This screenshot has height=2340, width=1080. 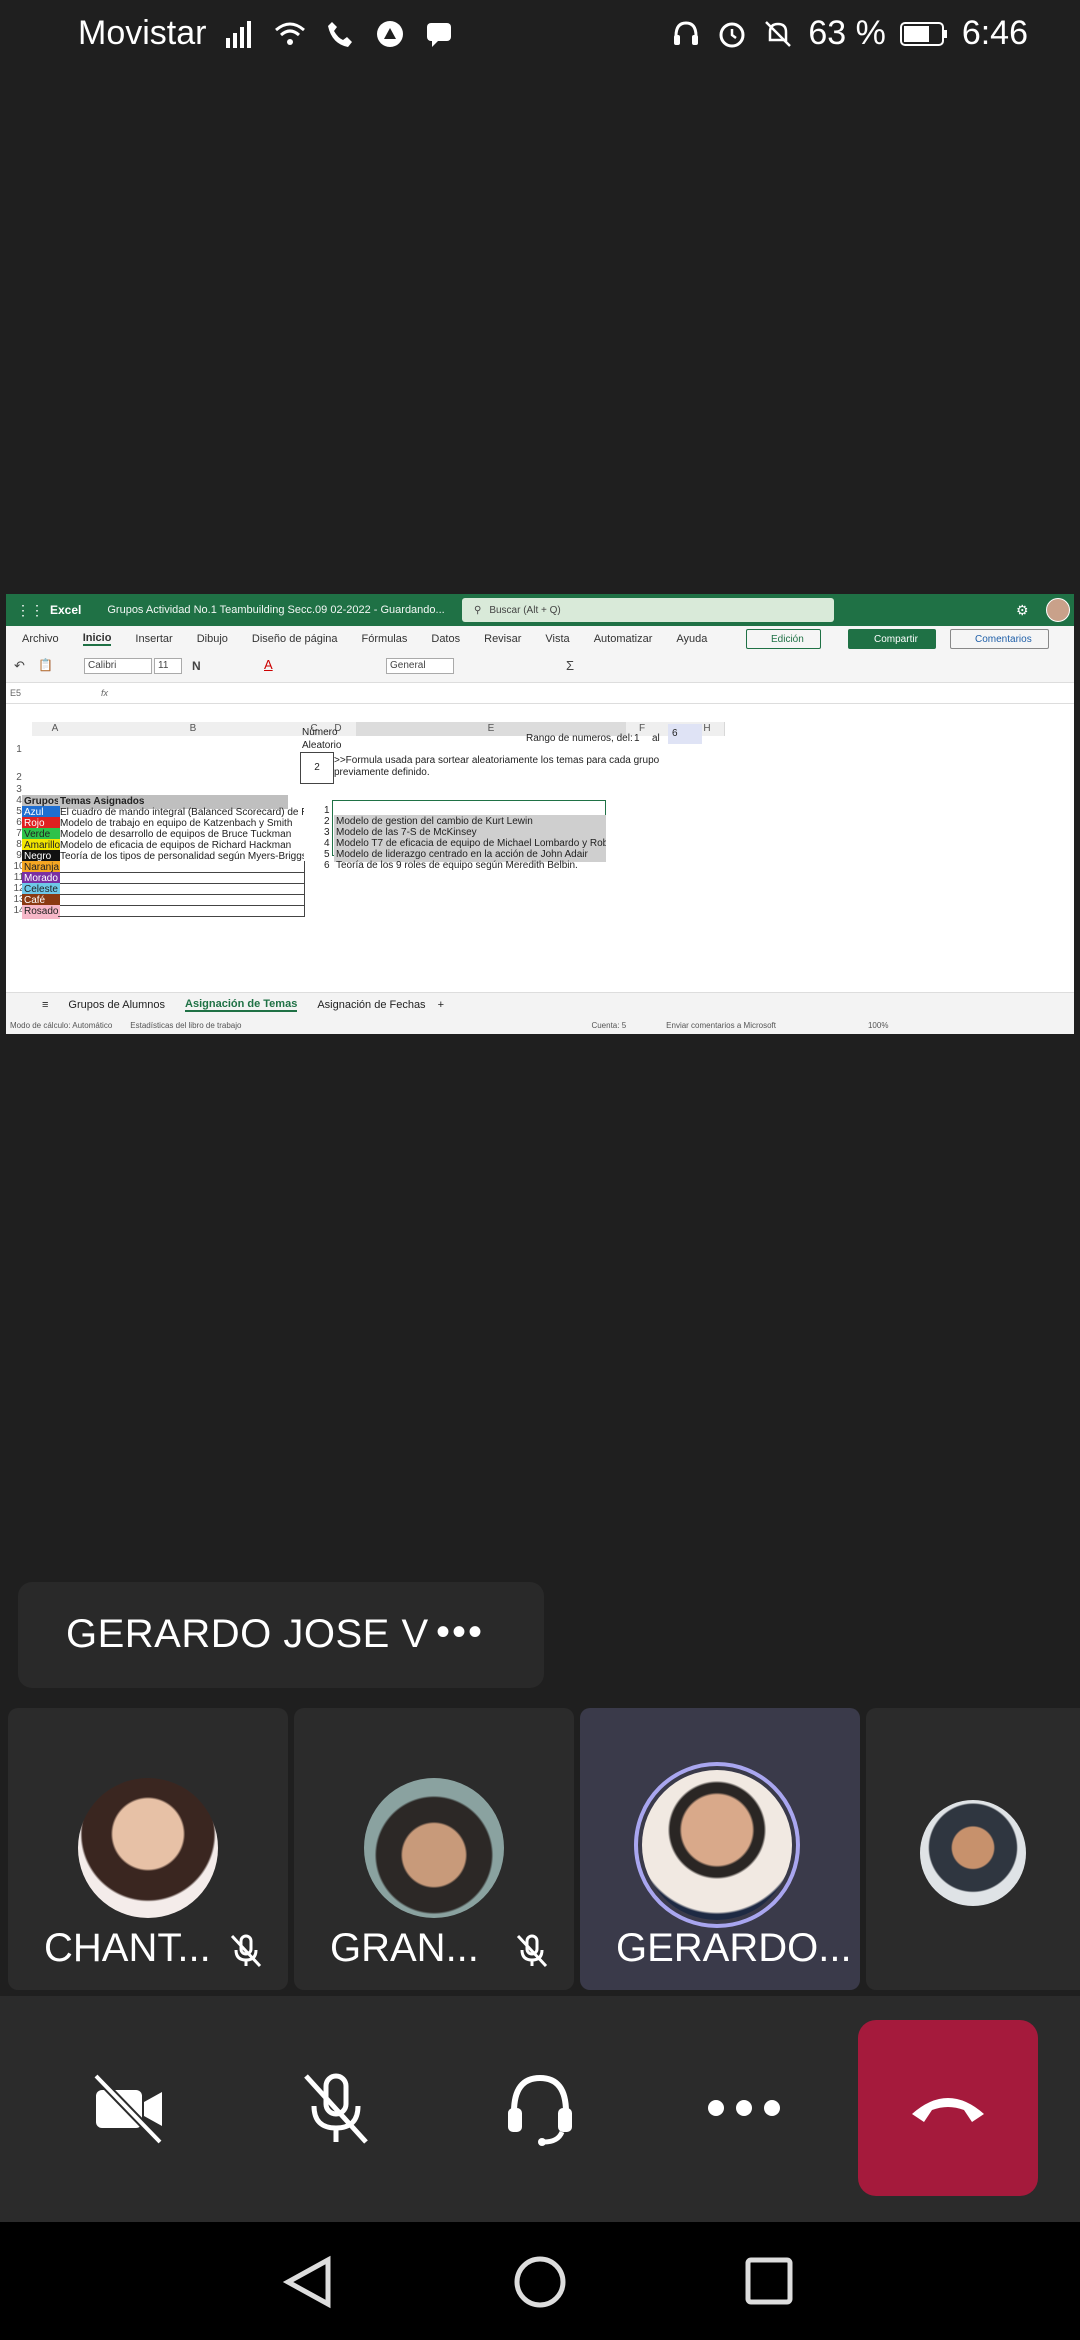 I want to click on random-number-label: Número, so click(x=320, y=732).